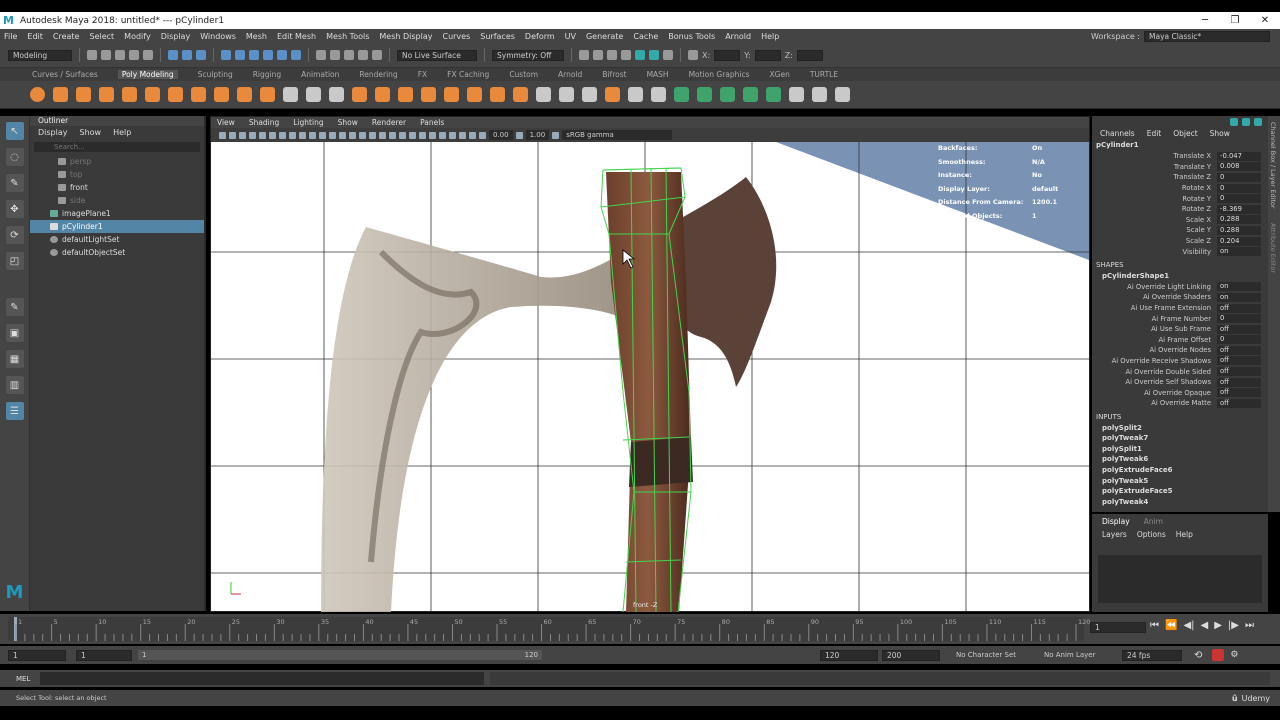 The image size is (1280, 720). Describe the element at coordinates (83, 94) in the screenshot. I see `poly-cylinder-icon` at that location.